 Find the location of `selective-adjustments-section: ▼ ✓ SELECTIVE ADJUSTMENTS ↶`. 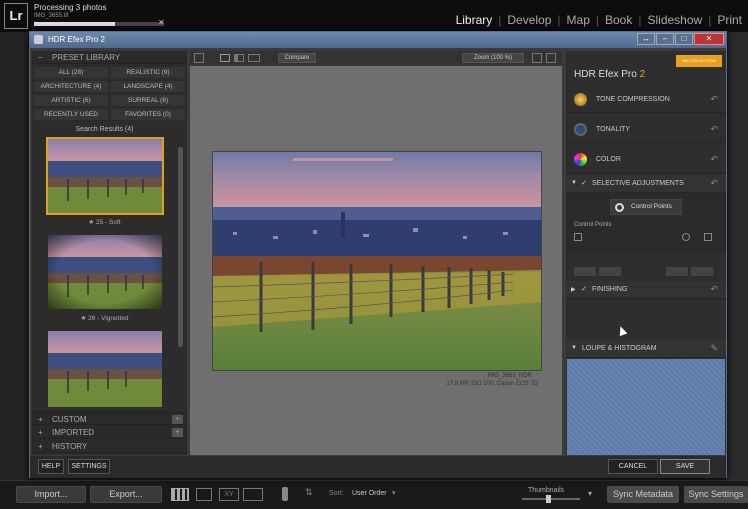

selective-adjustments-section: ▼ ✓ SELECTIVE ADJUSTMENTS ↶ is located at coordinates (646, 184).